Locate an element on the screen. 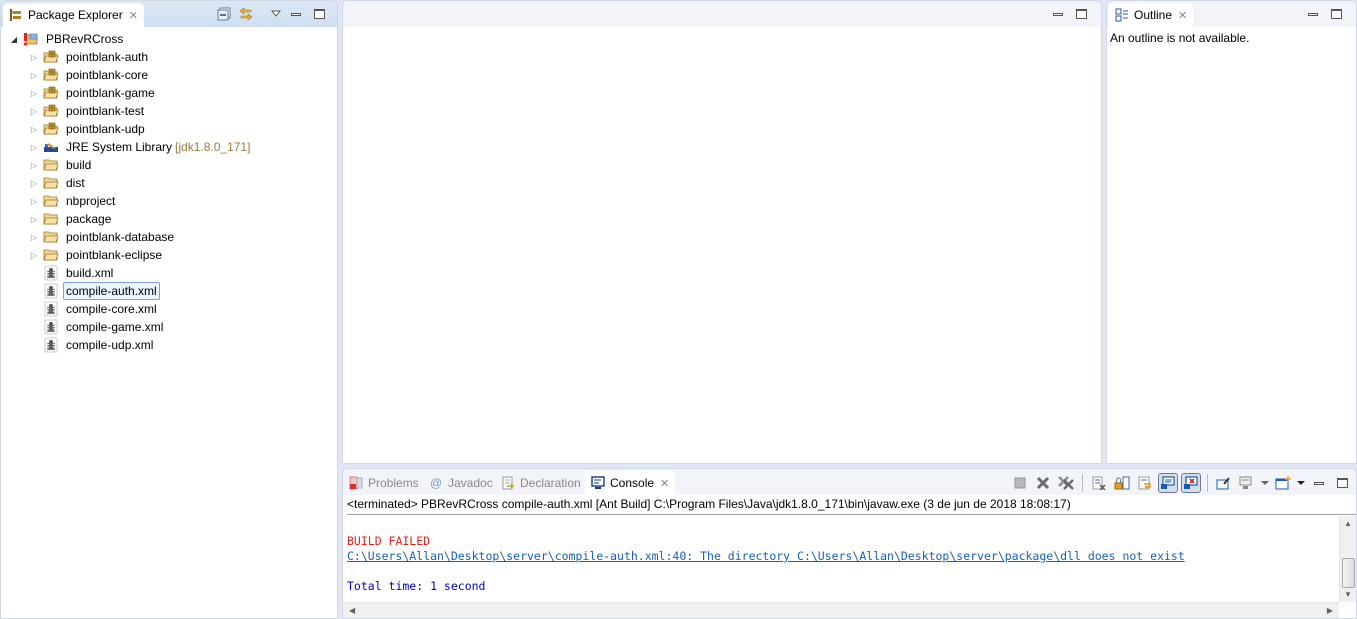 This screenshot has height=619, width=1357. javadoc-at-icon: @ is located at coordinates (436, 483).